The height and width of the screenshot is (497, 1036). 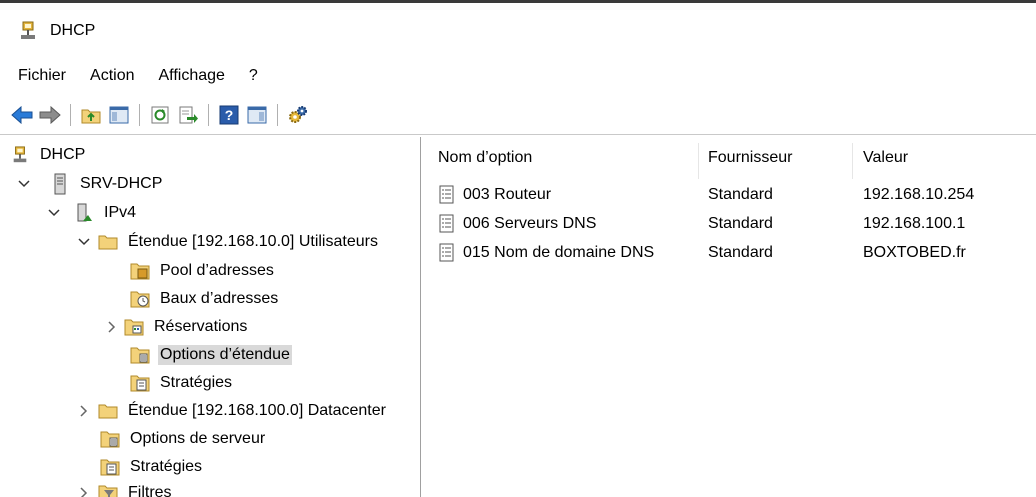 What do you see at coordinates (914, 223) in the screenshot?
I see `option-value: 192.168.100.1` at bounding box center [914, 223].